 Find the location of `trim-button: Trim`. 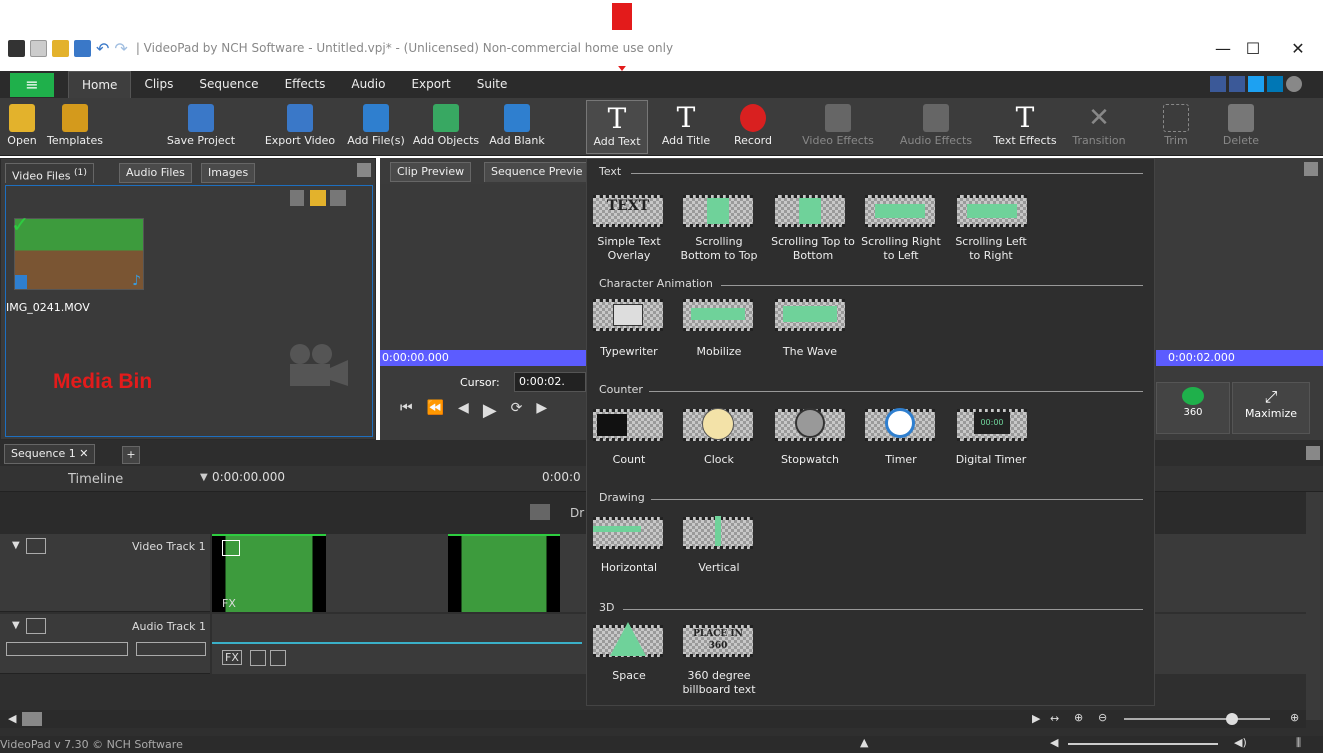

trim-button: Trim is located at coordinates (1176, 127).